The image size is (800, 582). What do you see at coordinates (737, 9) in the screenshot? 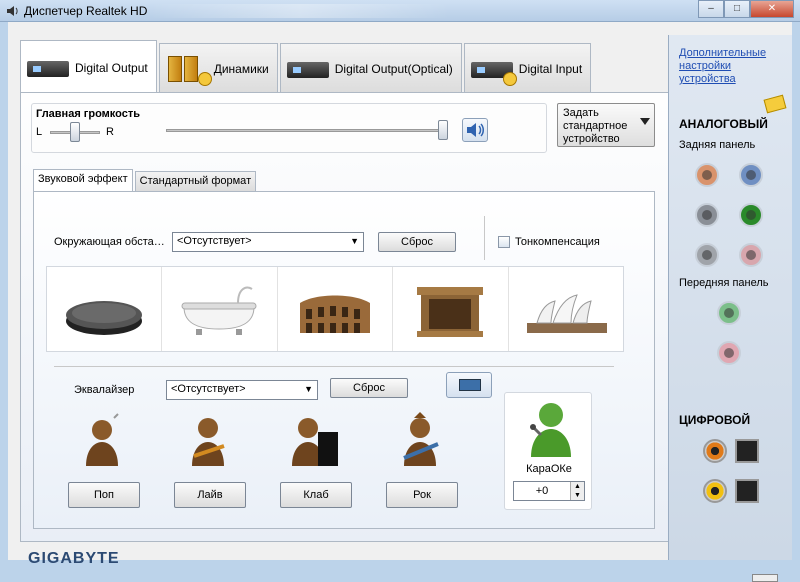
I see `maximize-button: □` at bounding box center [737, 9].